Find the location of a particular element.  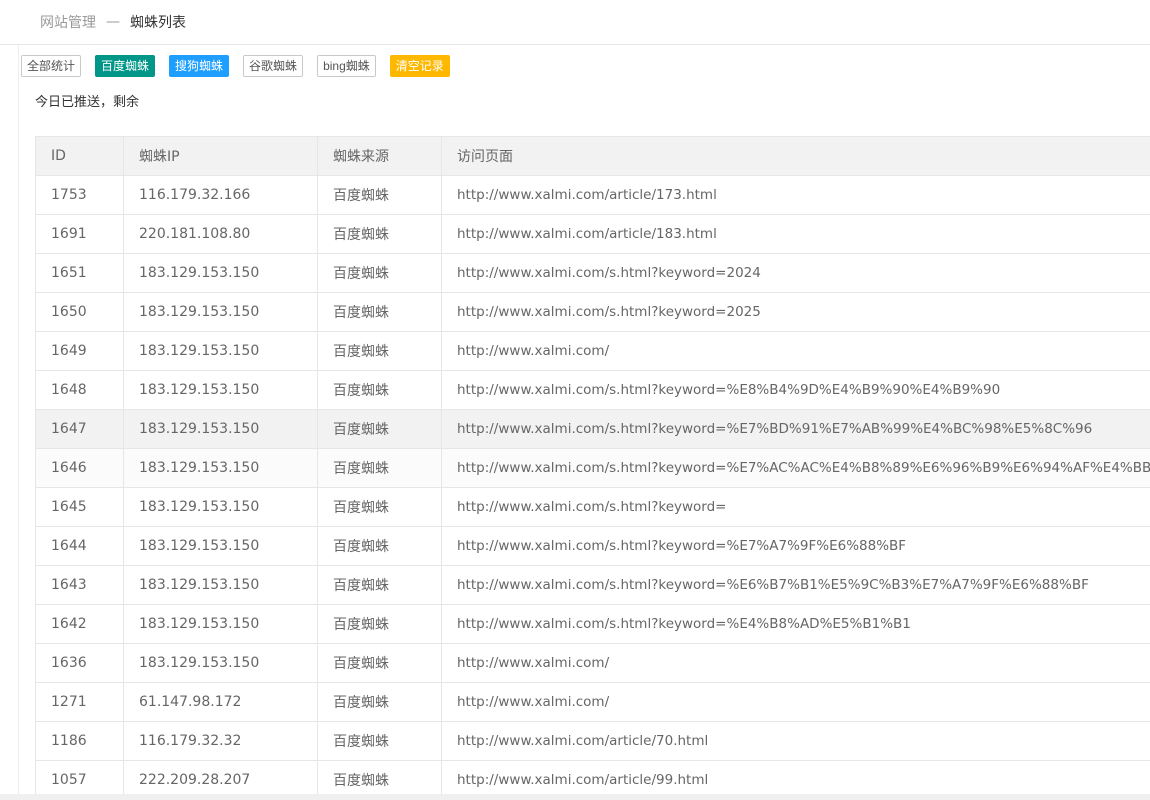

sogou-spider-button: 搜狗蜘蛛 is located at coordinates (199, 66).